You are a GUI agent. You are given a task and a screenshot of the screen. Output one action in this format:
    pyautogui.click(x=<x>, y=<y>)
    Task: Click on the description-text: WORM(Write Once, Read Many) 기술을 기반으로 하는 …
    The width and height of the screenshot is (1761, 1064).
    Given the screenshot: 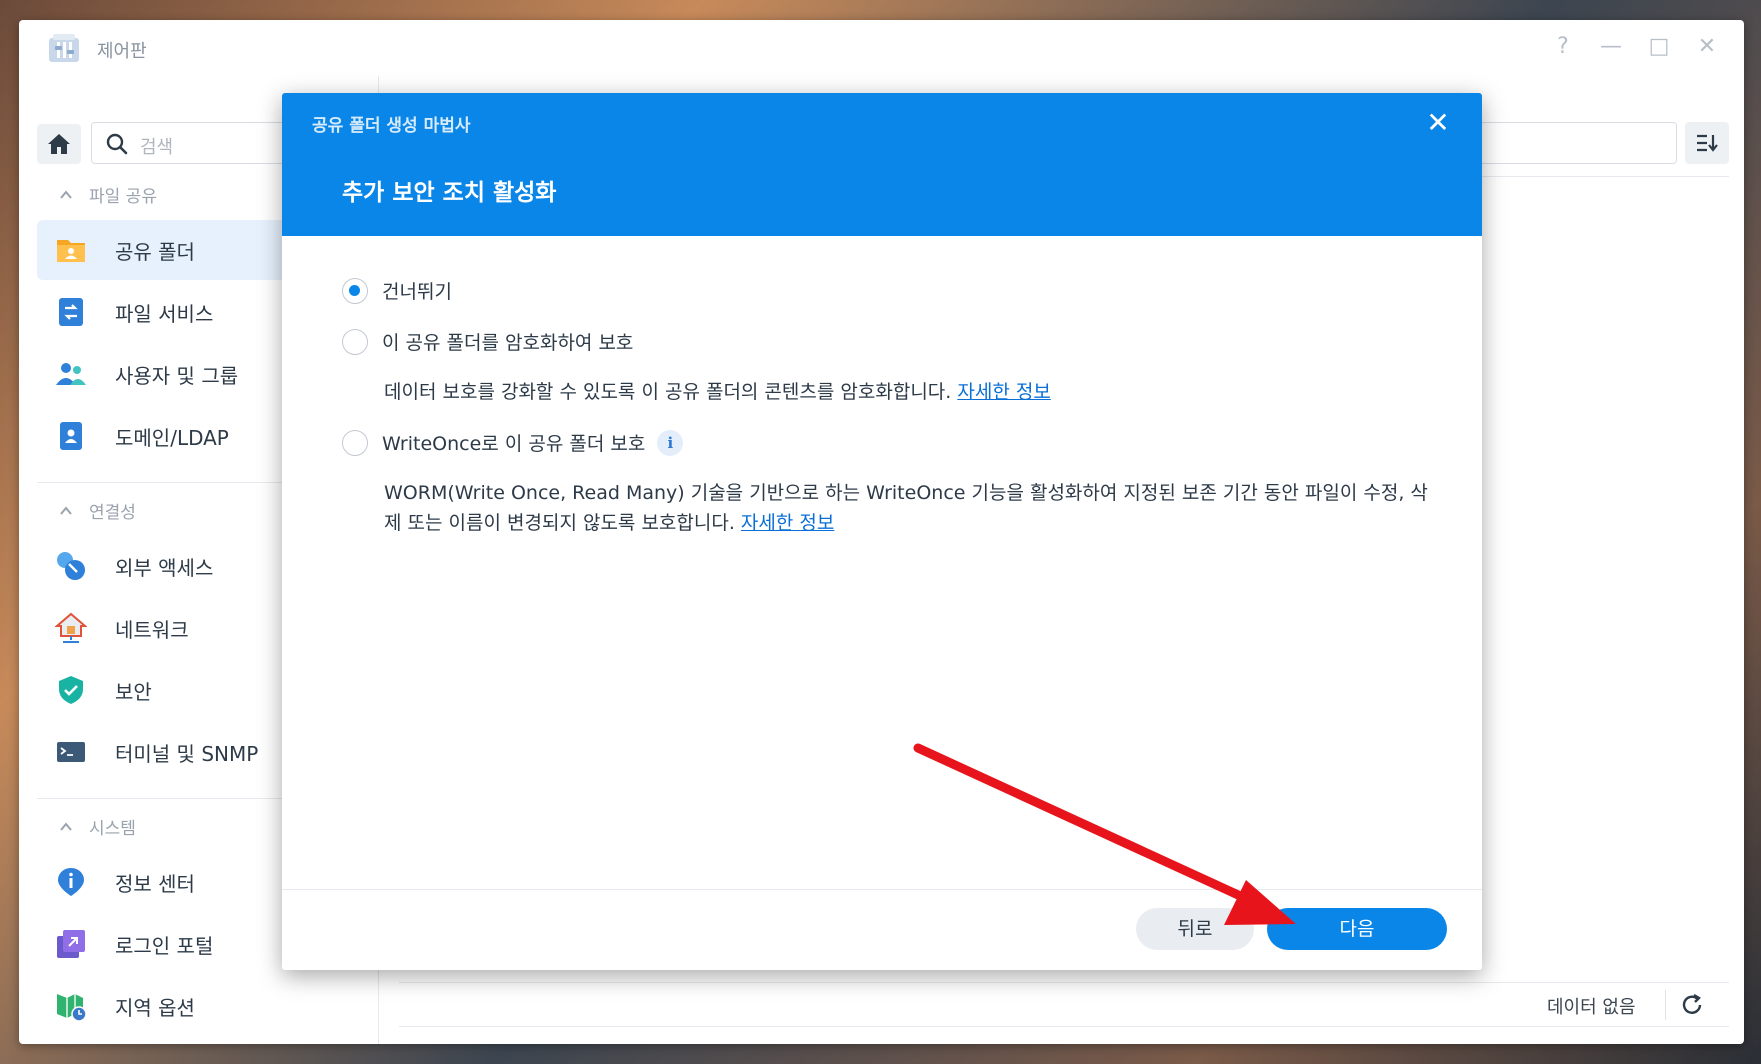 What is the action you would take?
    pyautogui.click(x=906, y=508)
    